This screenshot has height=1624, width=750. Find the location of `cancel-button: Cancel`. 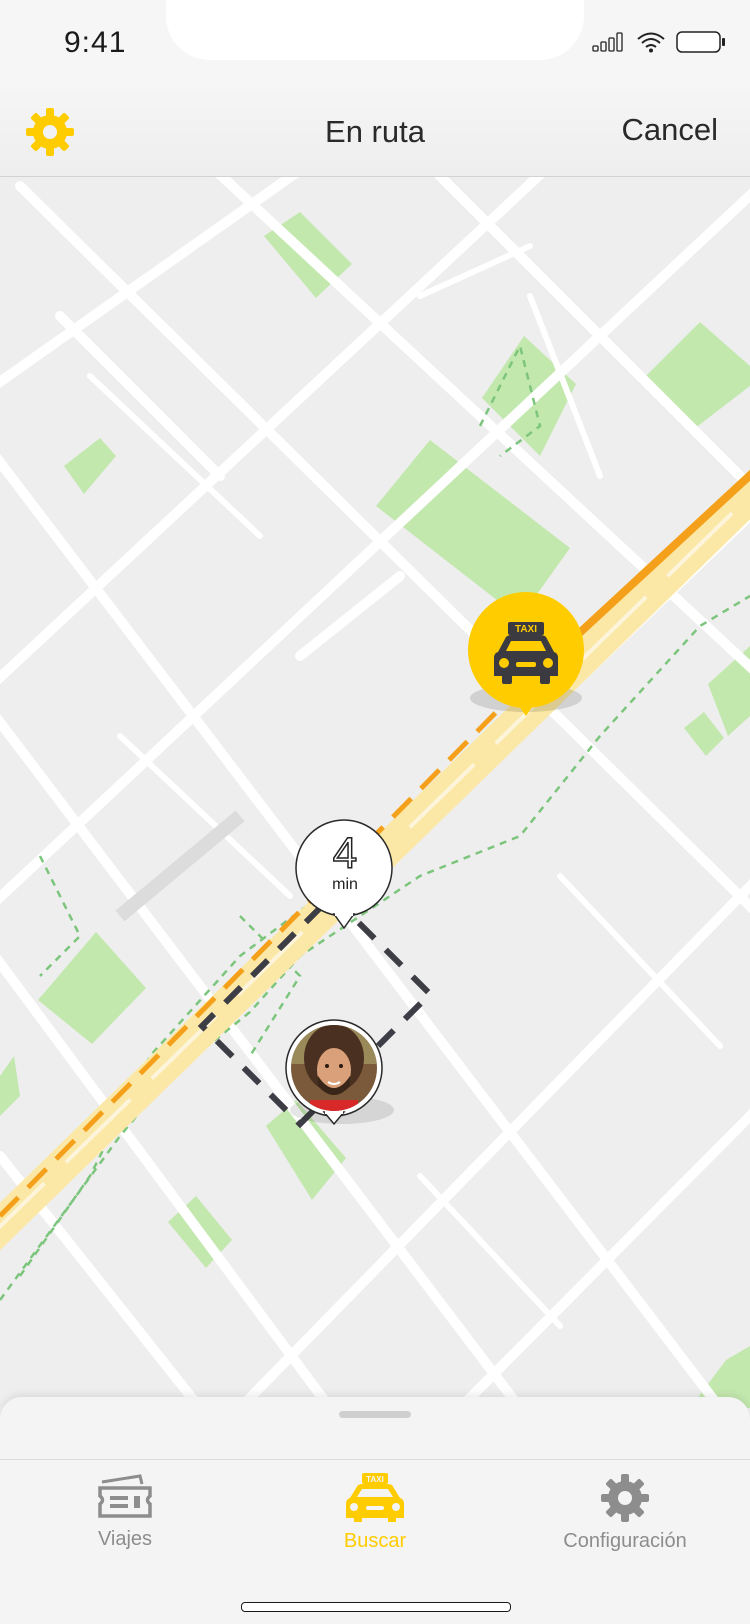

cancel-button: Cancel is located at coordinates (670, 130).